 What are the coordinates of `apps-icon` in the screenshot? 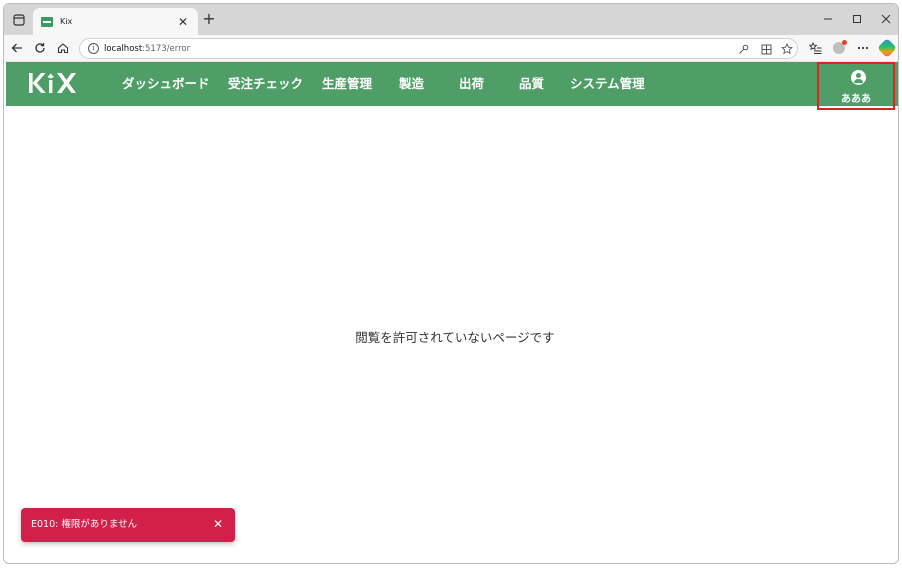 It's located at (766, 49).